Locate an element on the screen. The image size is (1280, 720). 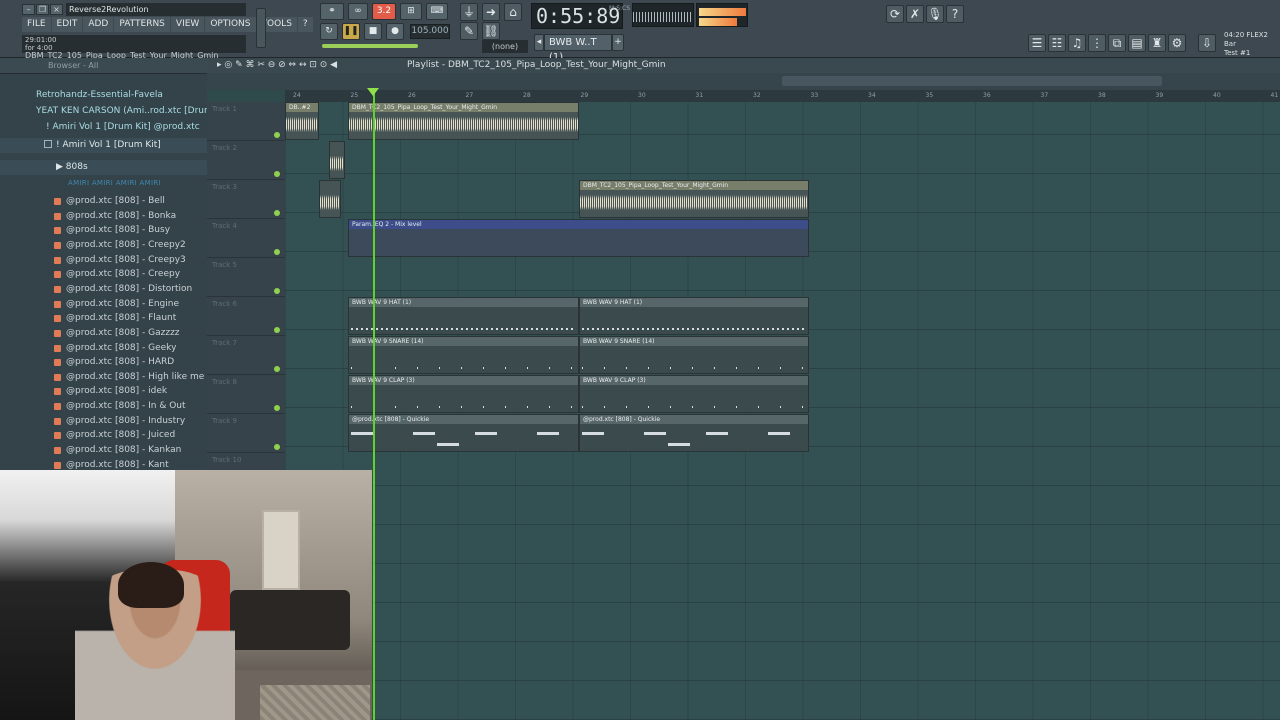
track-header: Track 8 is located at coordinates (246, 394).